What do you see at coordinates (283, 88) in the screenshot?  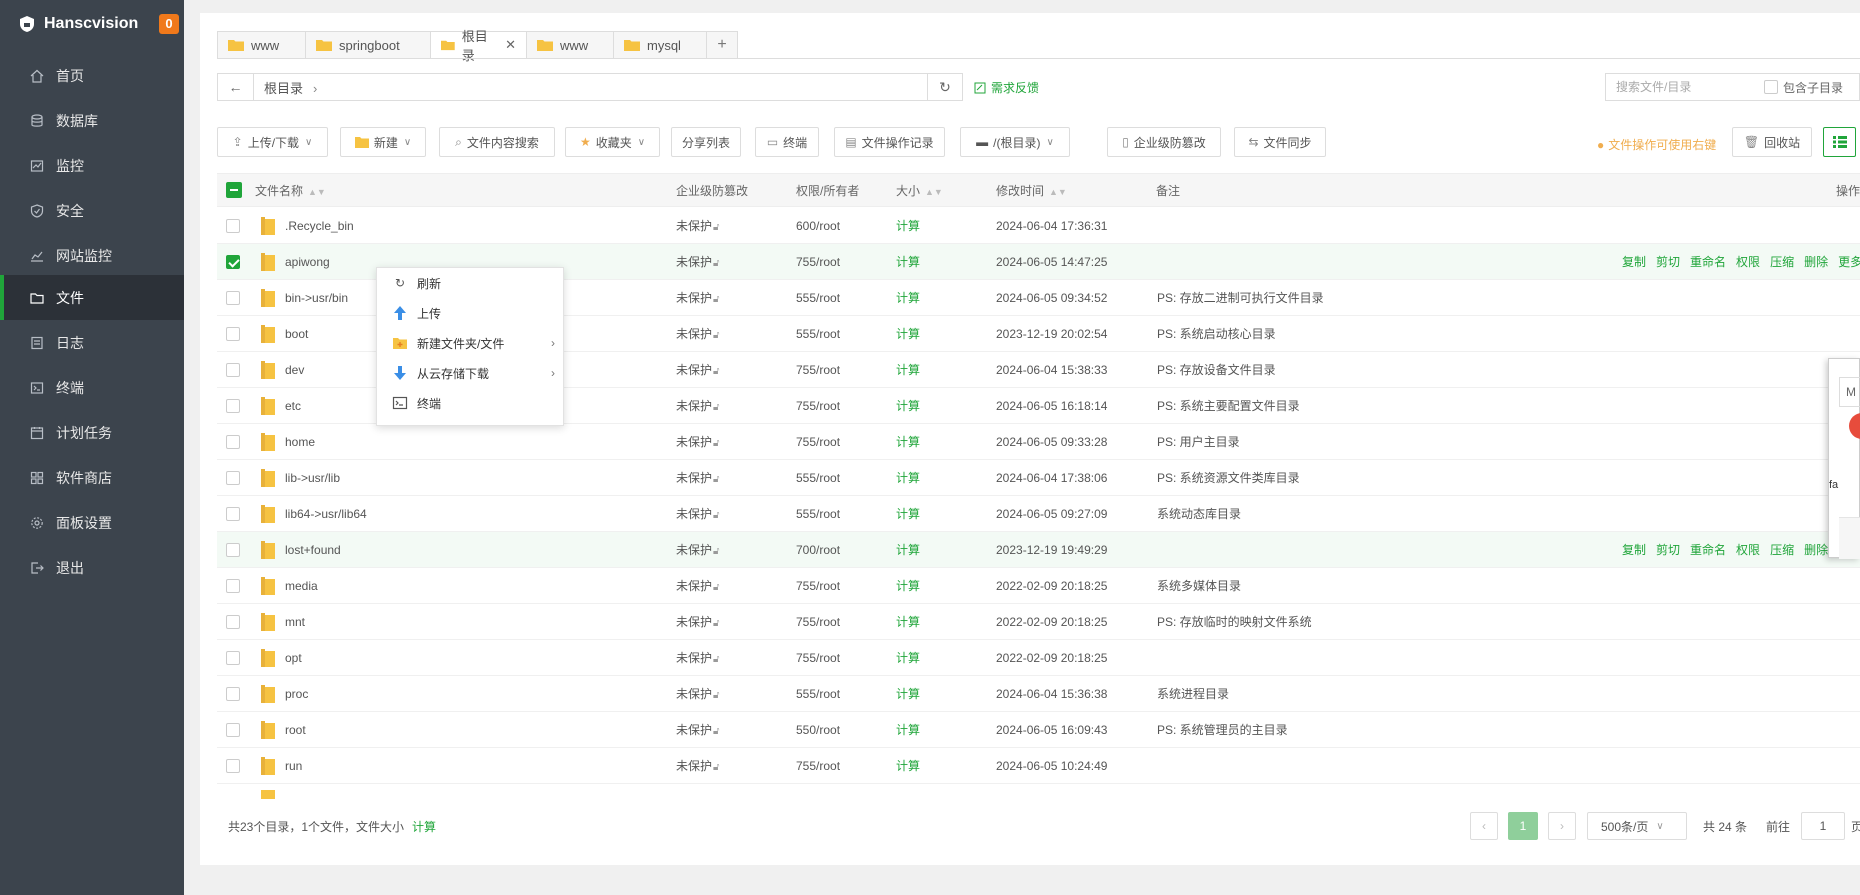 I see `breadcrumb-root: 根目录` at bounding box center [283, 88].